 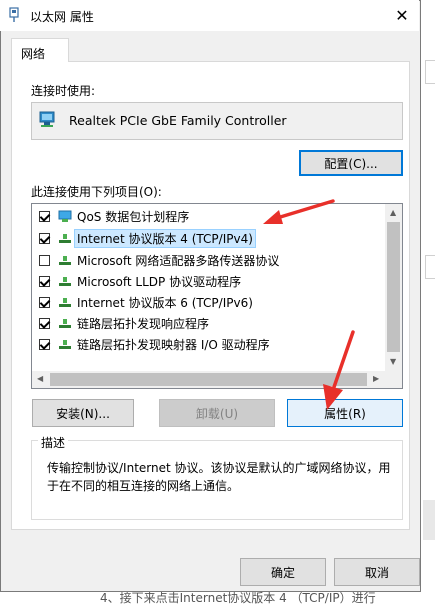 I want to click on background-snippet: 4、接下来点击Internet协议版本 4 （TCP/IP）进行, so click(x=238, y=598).